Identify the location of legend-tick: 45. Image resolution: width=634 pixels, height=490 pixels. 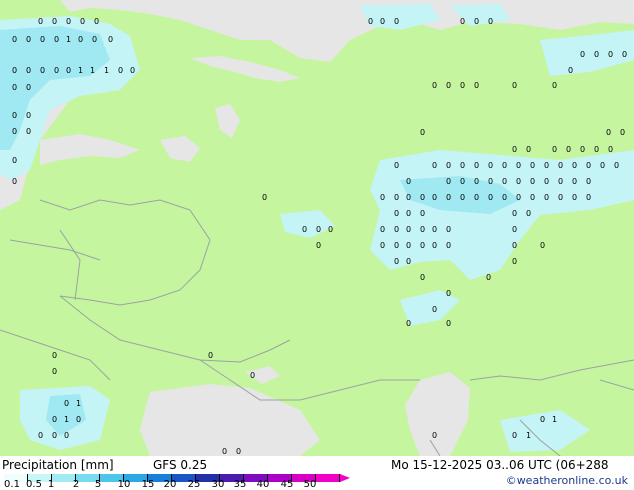
(287, 484).